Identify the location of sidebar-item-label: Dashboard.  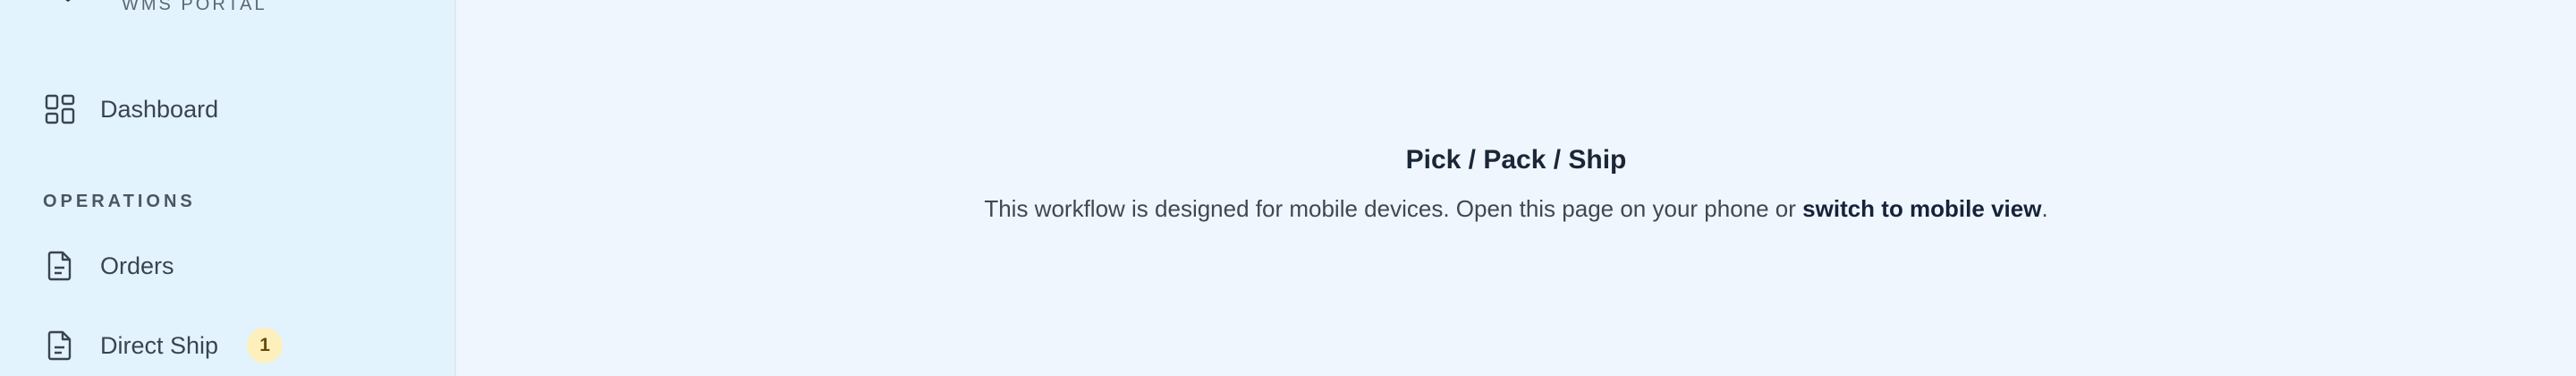
(159, 109).